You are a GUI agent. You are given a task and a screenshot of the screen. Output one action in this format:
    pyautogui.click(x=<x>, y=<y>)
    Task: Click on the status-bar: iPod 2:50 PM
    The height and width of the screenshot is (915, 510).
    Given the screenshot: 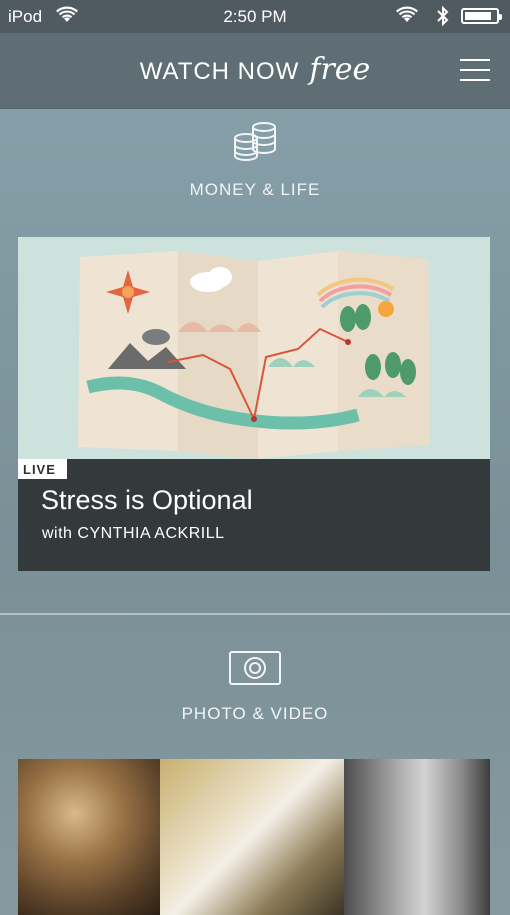 What is the action you would take?
    pyautogui.click(x=255, y=16)
    